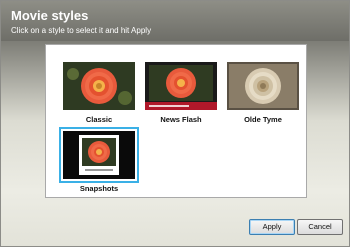 Image resolution: width=350 pixels, height=247 pixels. What do you see at coordinates (181, 86) in the screenshot?
I see `news-flash-thumbnail` at bounding box center [181, 86].